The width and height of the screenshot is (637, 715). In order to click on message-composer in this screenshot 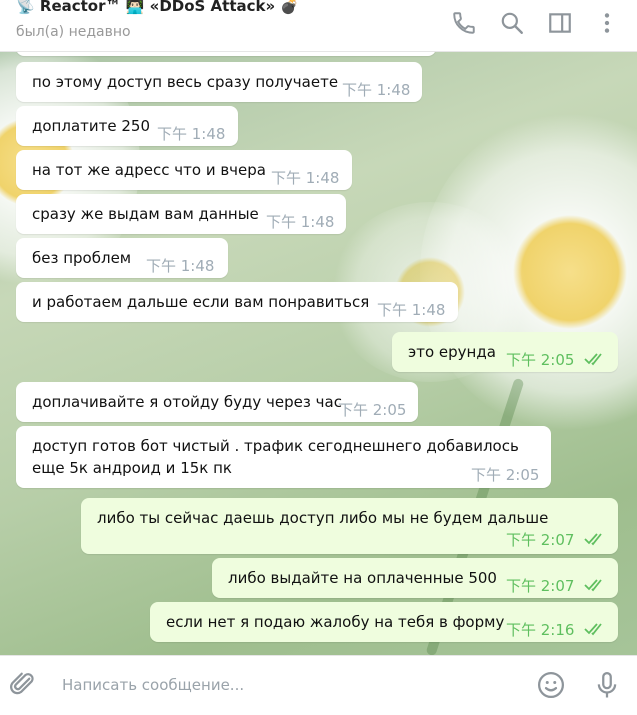, I will do `click(318, 685)`.